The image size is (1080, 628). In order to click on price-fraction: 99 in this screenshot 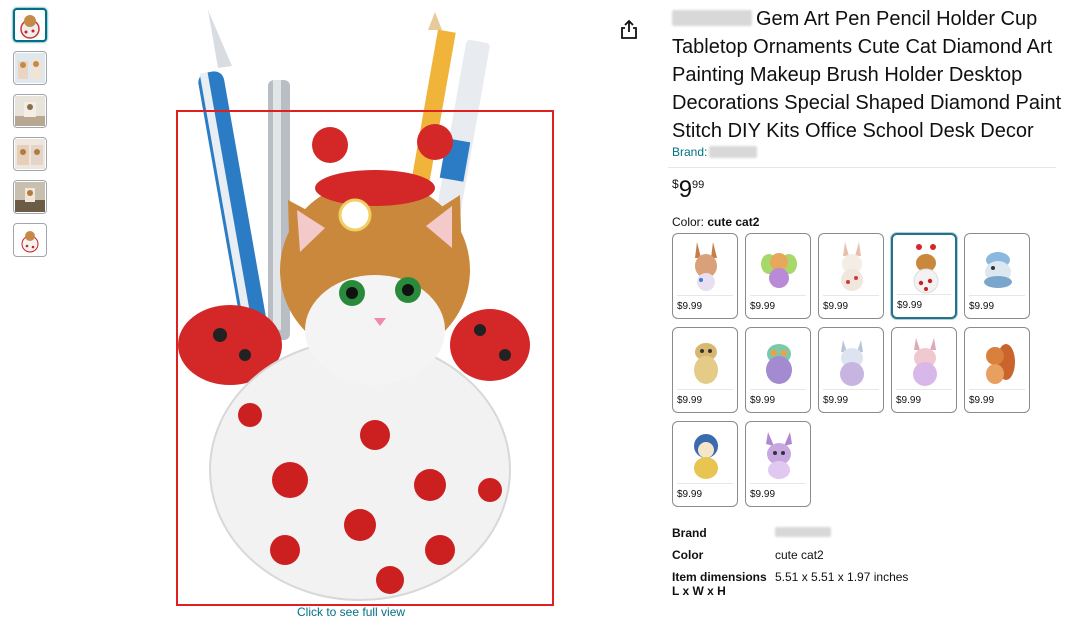, I will do `click(698, 185)`.